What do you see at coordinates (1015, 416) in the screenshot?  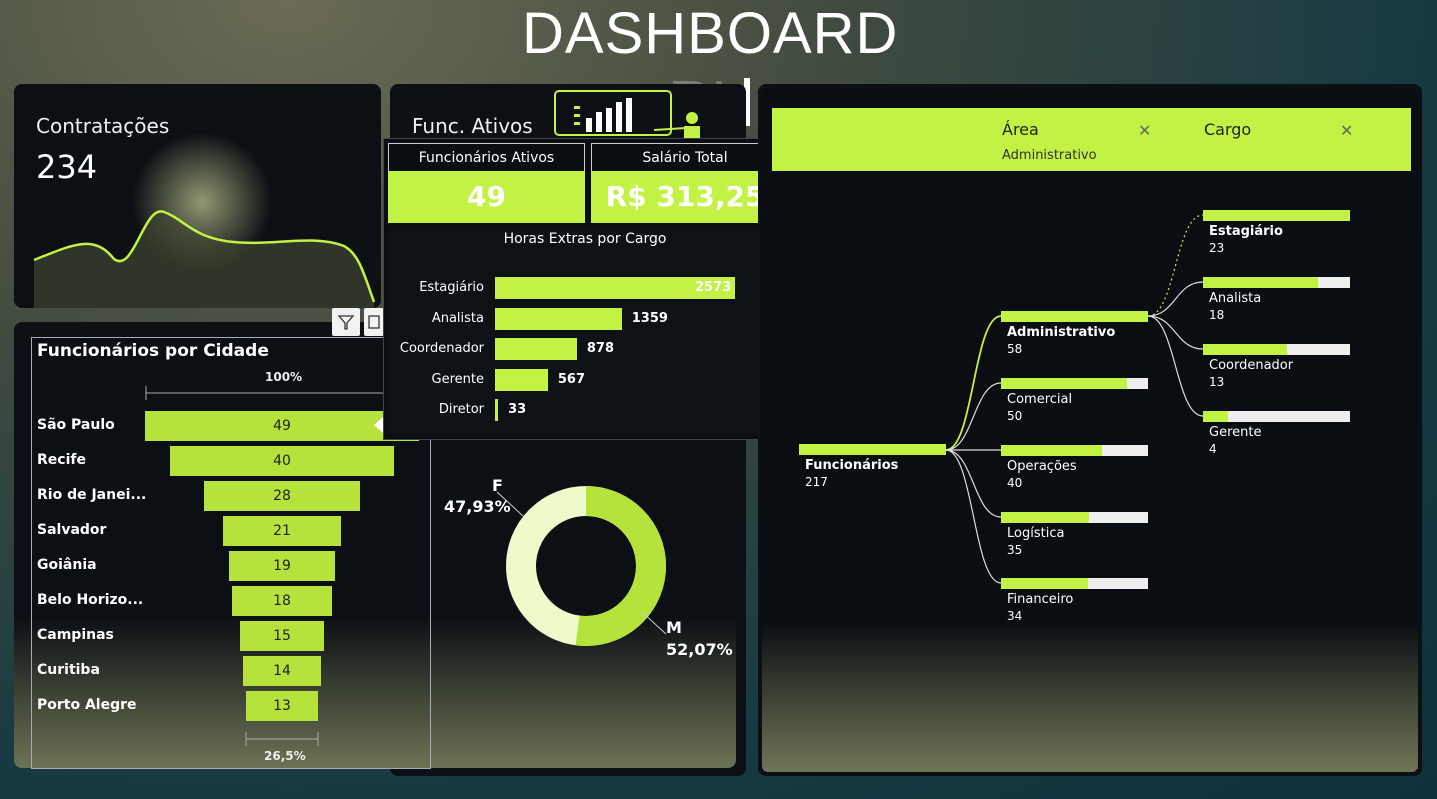 I see `area-node-value: 50` at bounding box center [1015, 416].